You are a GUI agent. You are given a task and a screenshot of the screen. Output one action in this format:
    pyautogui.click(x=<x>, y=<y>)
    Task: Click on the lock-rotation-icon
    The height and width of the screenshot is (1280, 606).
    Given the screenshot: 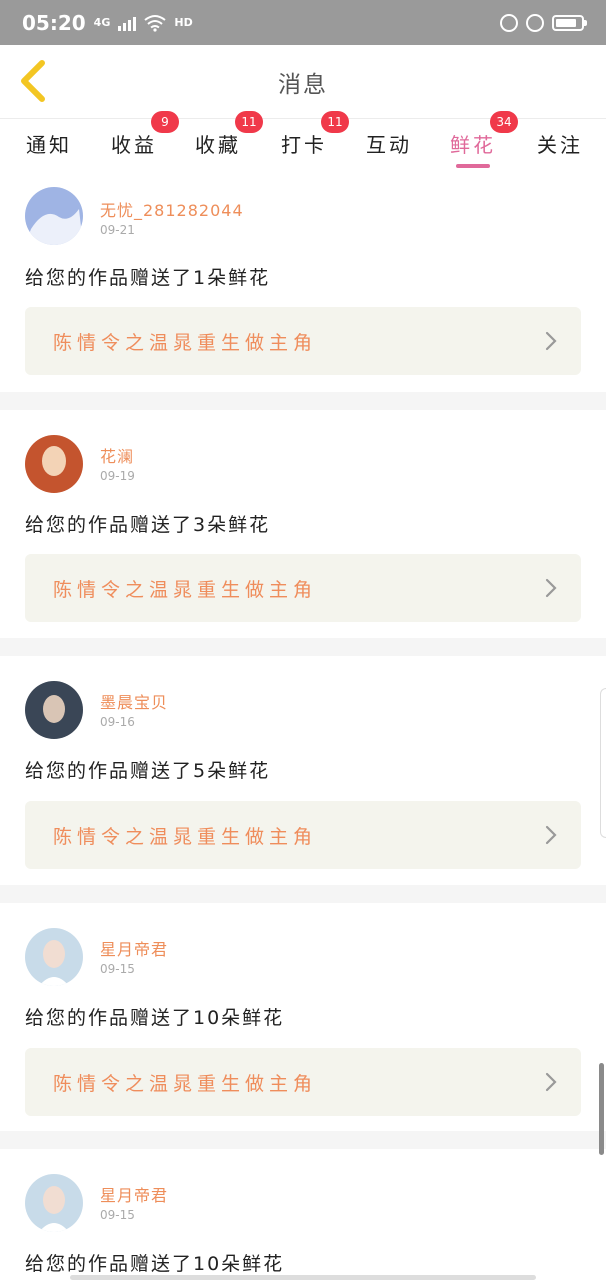 What is the action you would take?
    pyautogui.click(x=509, y=22)
    